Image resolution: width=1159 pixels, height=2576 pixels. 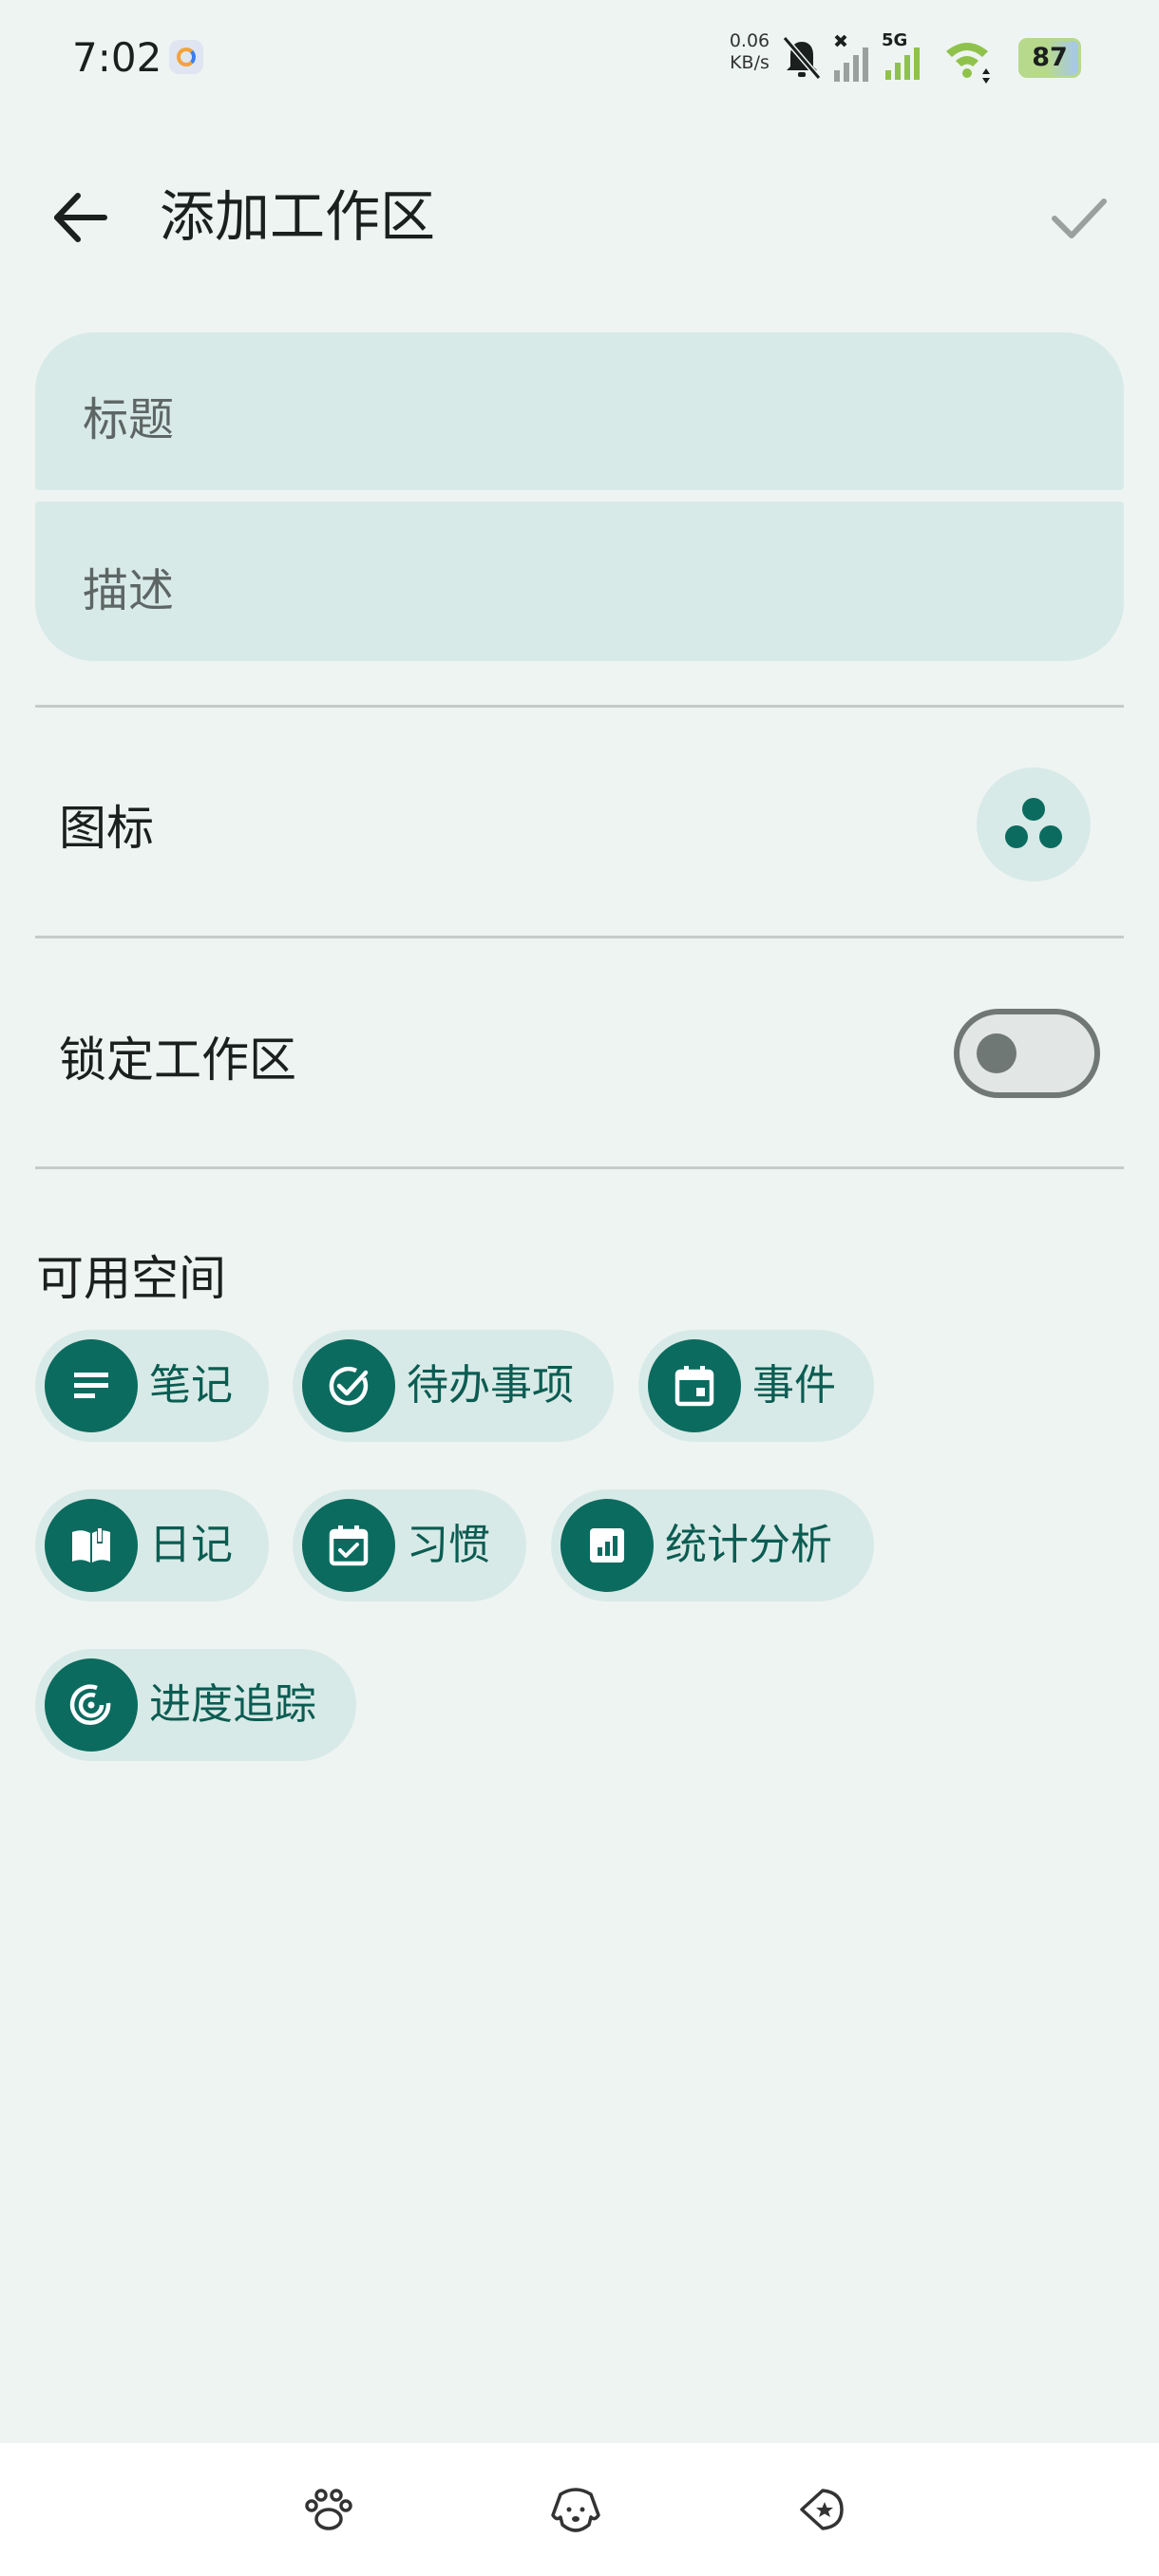 What do you see at coordinates (1049, 58) in the screenshot?
I see `battery-indicator: 87` at bounding box center [1049, 58].